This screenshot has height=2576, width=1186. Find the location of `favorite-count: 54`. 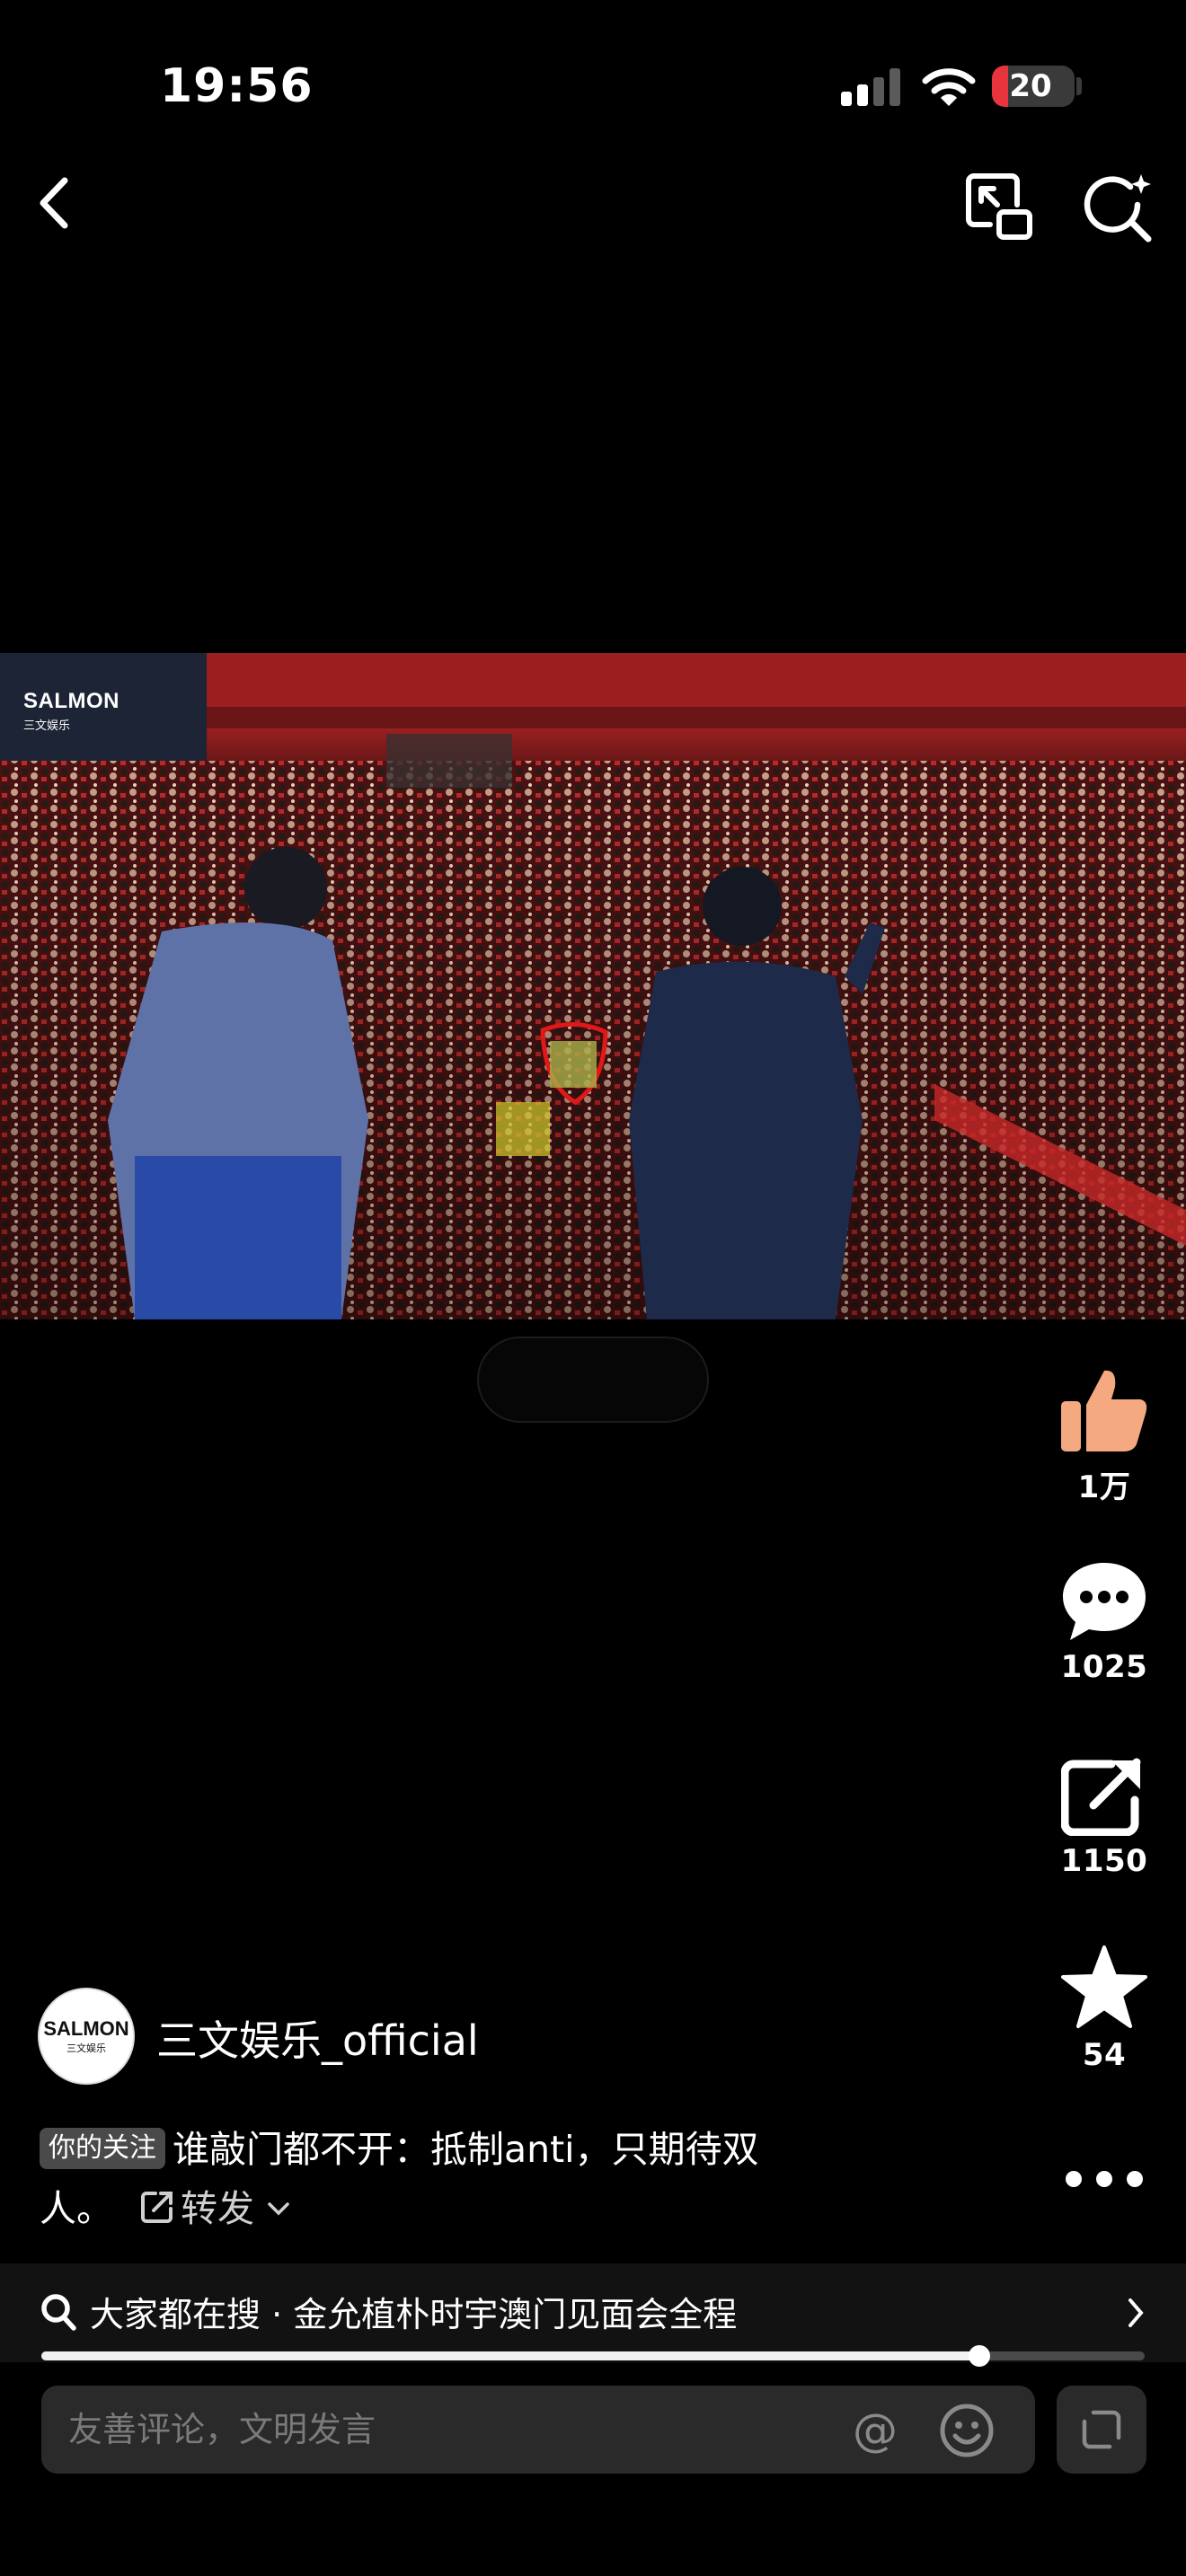

favorite-count: 54 is located at coordinates (1104, 2055).